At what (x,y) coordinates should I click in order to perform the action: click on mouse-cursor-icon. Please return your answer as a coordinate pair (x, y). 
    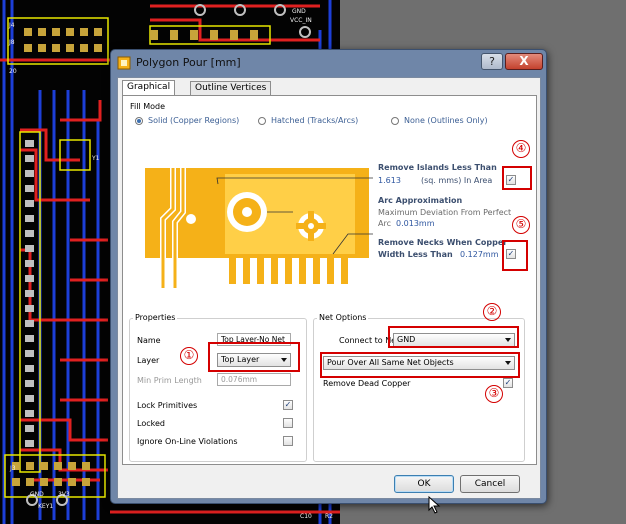
    Looking at the image, I should click on (434, 505).